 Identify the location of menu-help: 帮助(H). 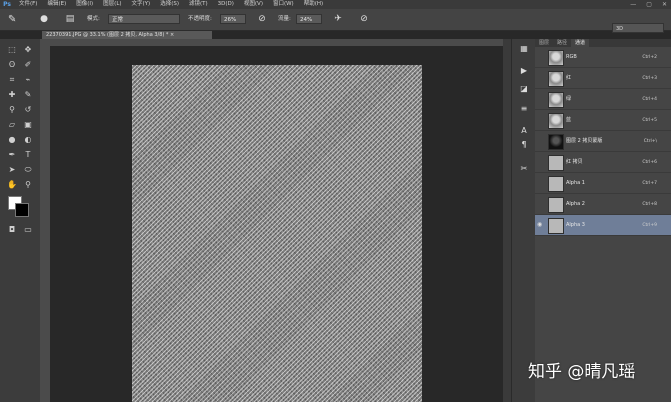
(313, 4).